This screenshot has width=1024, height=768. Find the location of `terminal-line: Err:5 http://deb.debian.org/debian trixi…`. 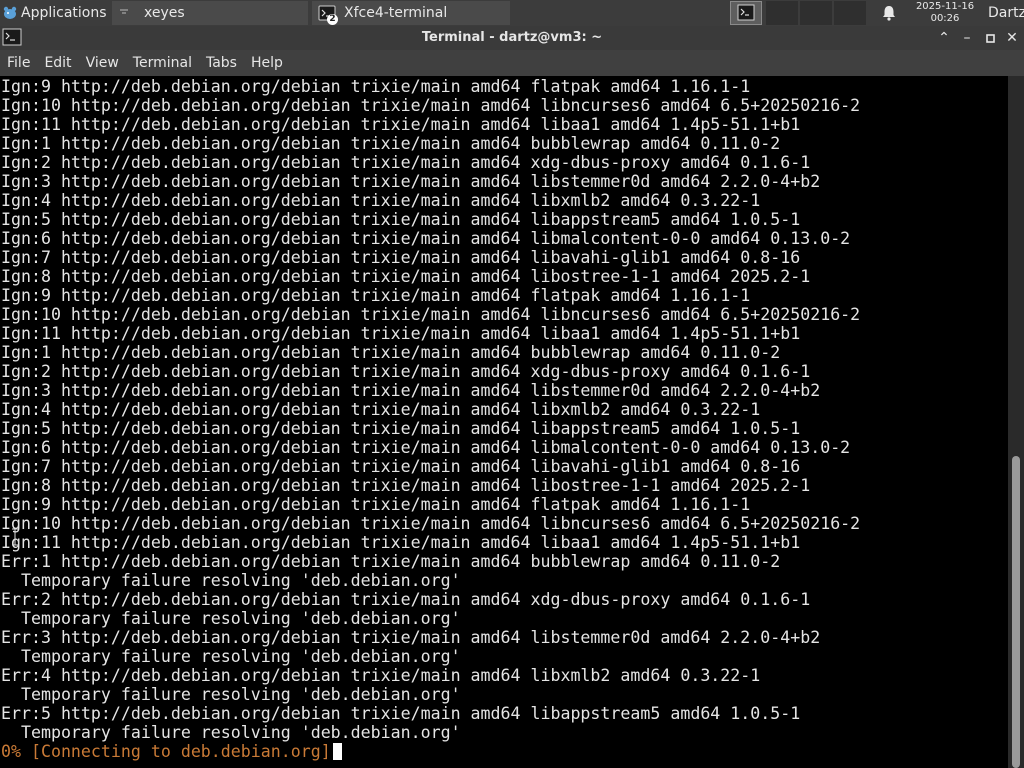

terminal-line: Err:5 http://deb.debian.org/debian trixi… is located at coordinates (401, 713).